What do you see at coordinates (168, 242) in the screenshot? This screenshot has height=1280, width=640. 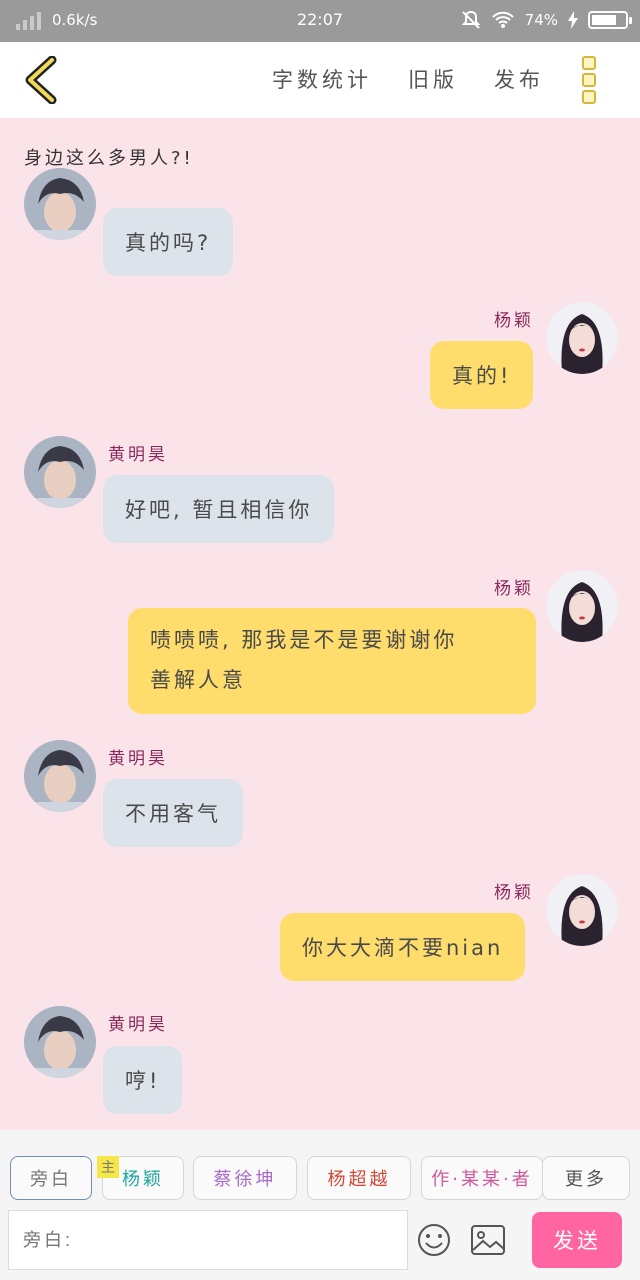 I see `message-bubble-left: 真的吗?` at bounding box center [168, 242].